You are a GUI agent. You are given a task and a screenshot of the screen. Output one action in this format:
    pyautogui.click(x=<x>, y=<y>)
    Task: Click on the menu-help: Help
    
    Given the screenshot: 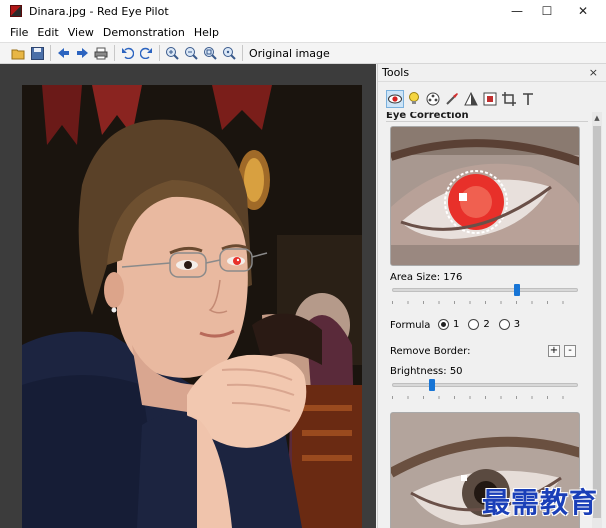 What is the action you would take?
    pyautogui.click(x=206, y=32)
    